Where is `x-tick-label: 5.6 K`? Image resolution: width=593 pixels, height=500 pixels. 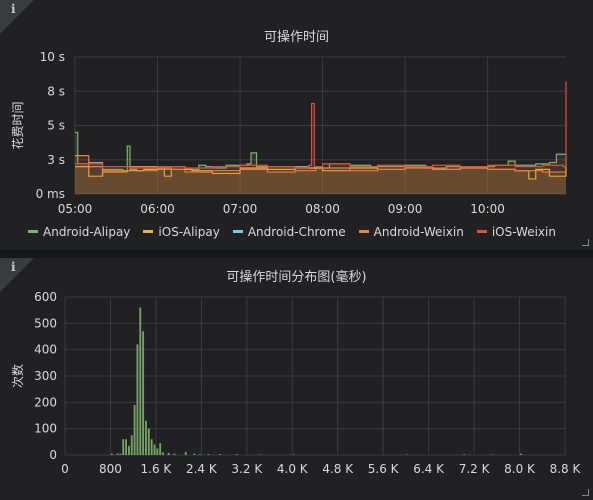
x-tick-label: 5.6 K is located at coordinates (384, 469).